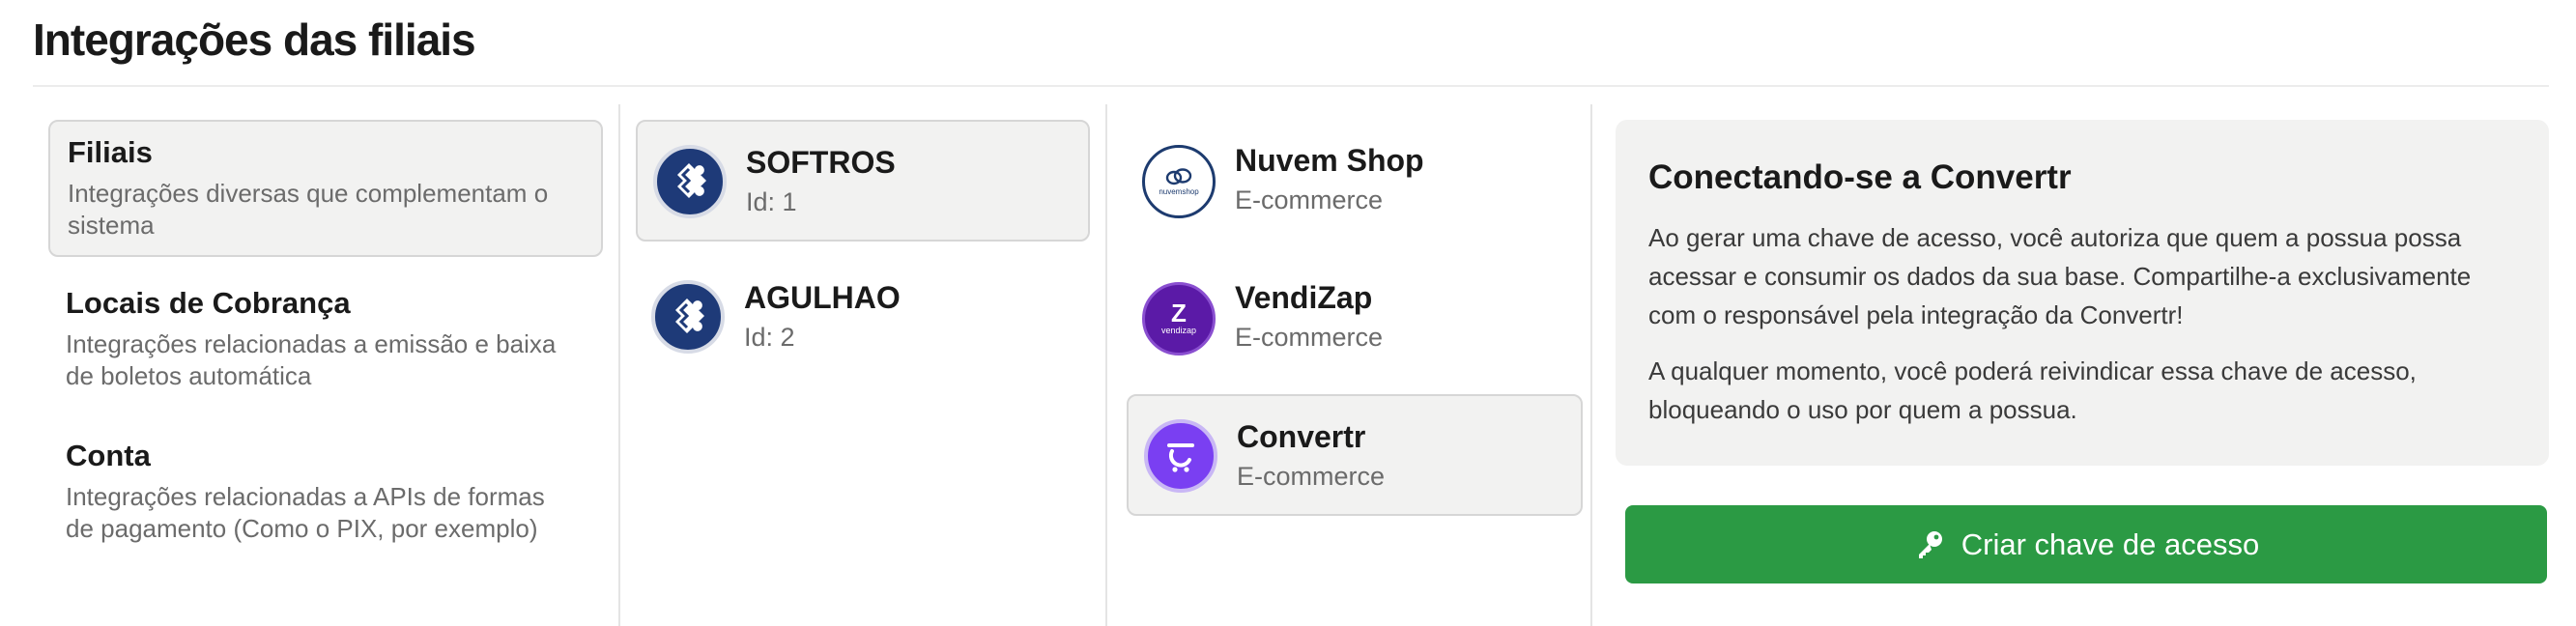 The height and width of the screenshot is (626, 2576). Describe the element at coordinates (1291, 86) in the screenshot. I see `header-divider` at that location.